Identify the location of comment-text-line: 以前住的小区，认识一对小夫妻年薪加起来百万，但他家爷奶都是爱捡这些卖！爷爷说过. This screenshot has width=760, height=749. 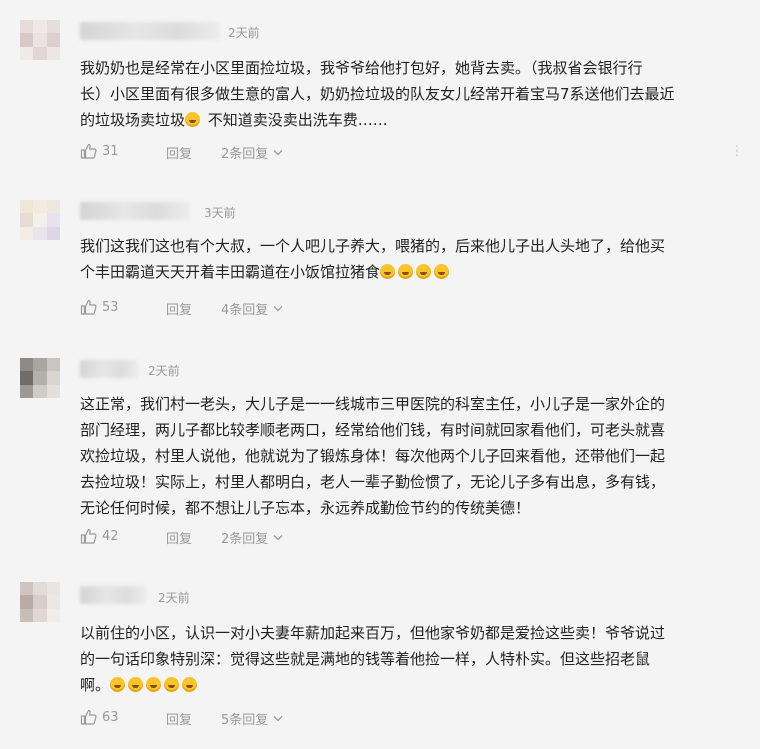
(373, 633).